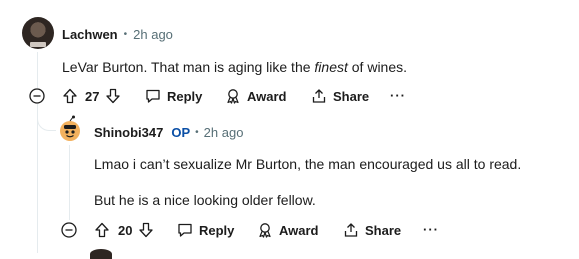 The image size is (579, 259). What do you see at coordinates (128, 132) in the screenshot?
I see `author-name: Shinobi347` at bounding box center [128, 132].